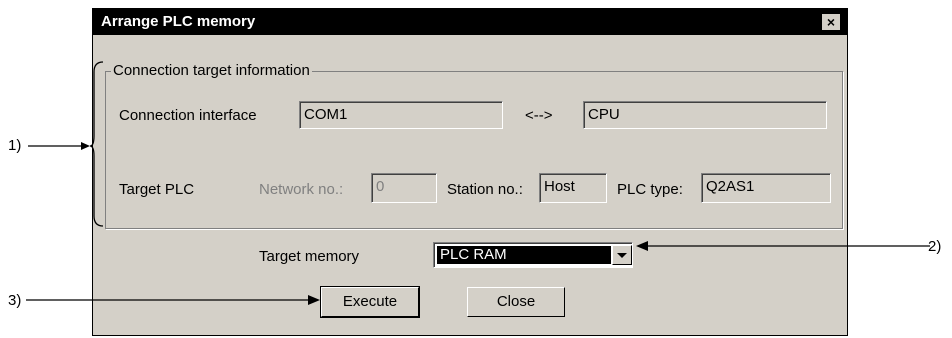 This screenshot has width=952, height=338. Describe the element at coordinates (301, 189) in the screenshot. I see `network-no-label: Network no.:` at that location.